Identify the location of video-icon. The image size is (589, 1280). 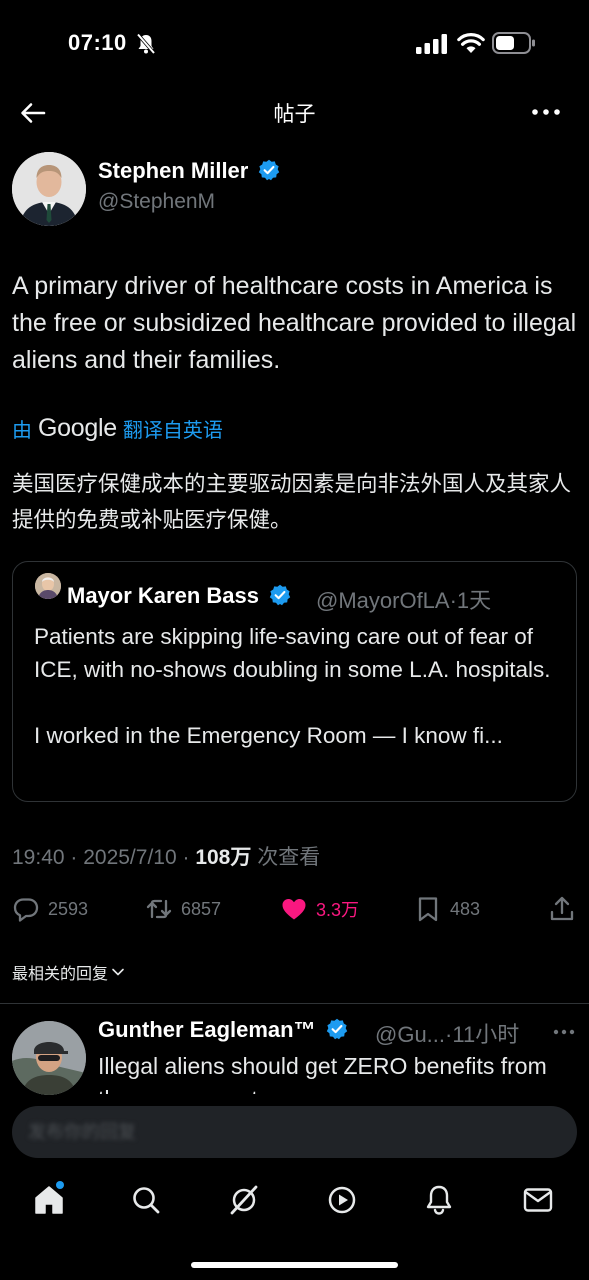
(342, 1200).